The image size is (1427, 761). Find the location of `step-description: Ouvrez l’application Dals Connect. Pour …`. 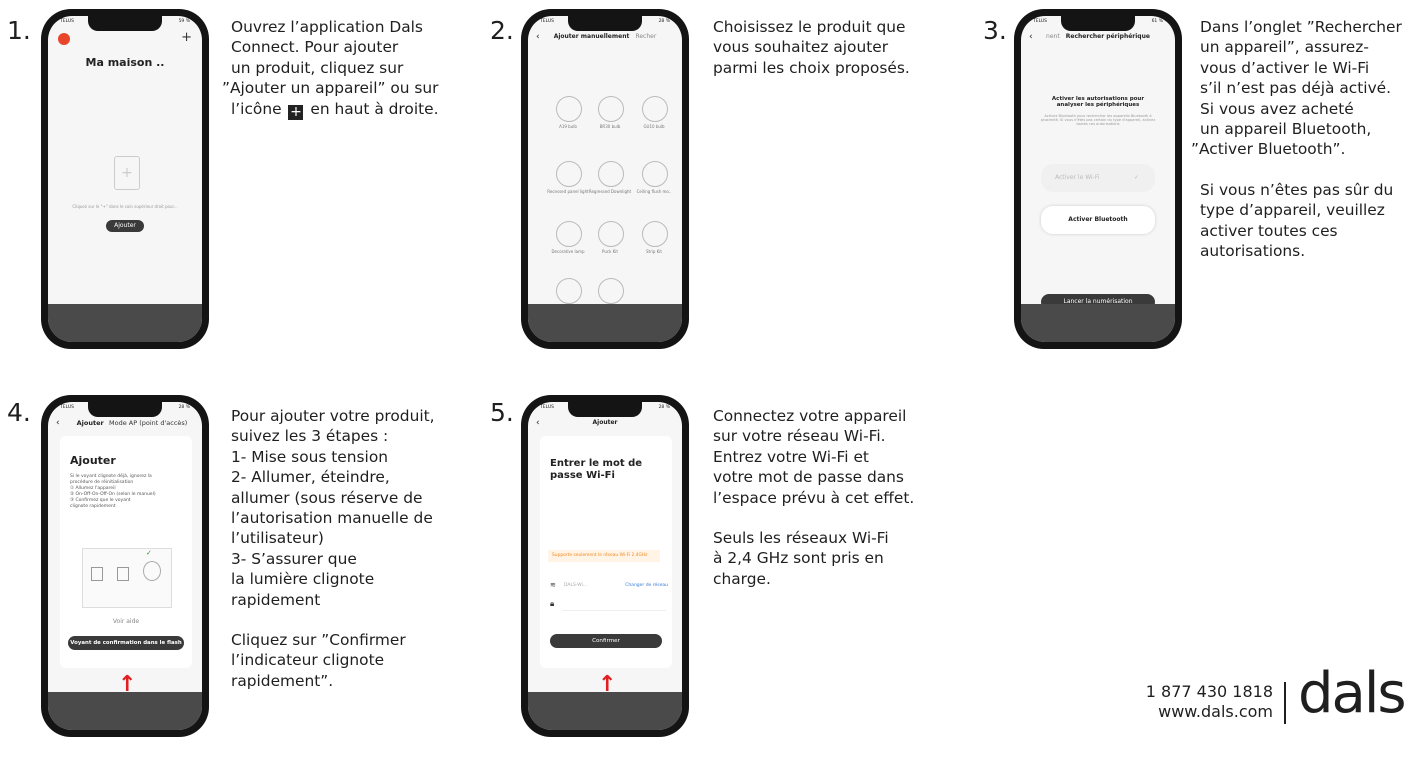

step-description: Ouvrez l’application Dals Connect. Pour … is located at coordinates (330, 69).